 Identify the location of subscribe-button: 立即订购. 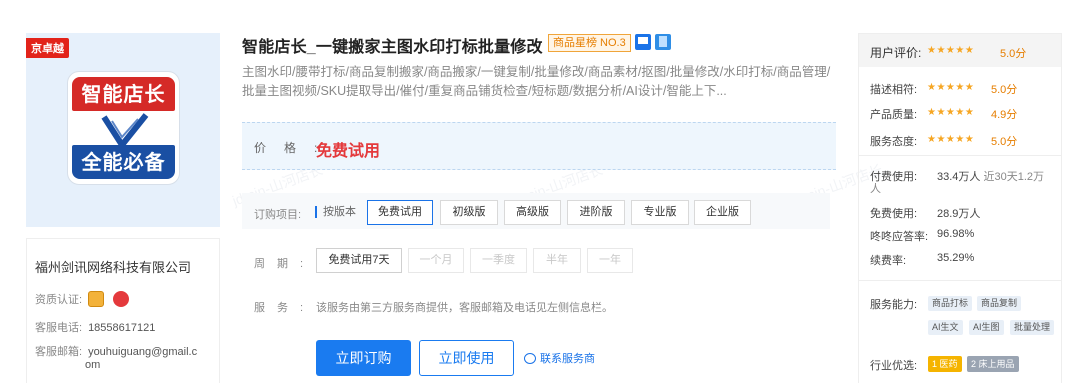
(363, 358).